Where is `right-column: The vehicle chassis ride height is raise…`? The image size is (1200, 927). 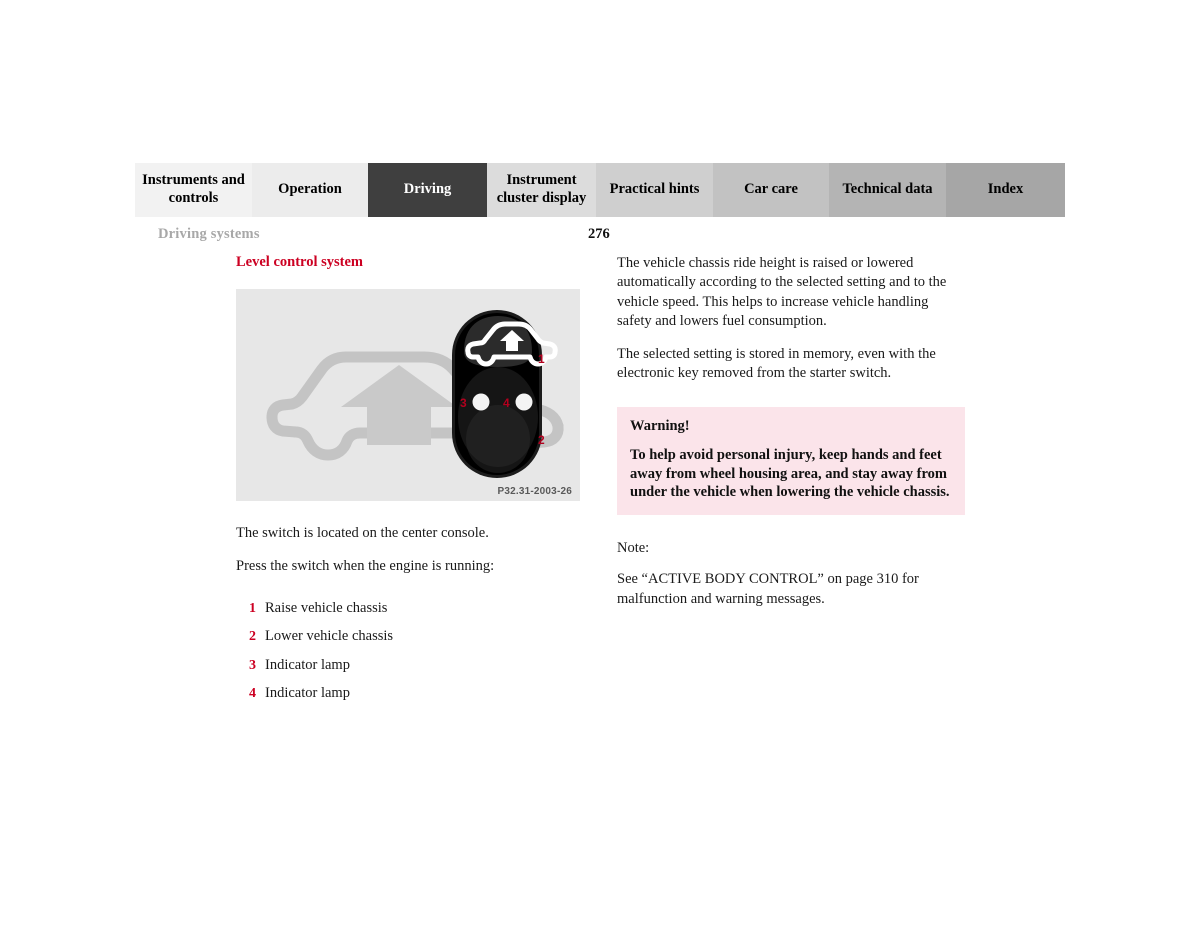 right-column: The vehicle chassis ride height is raise… is located at coordinates (791, 431).